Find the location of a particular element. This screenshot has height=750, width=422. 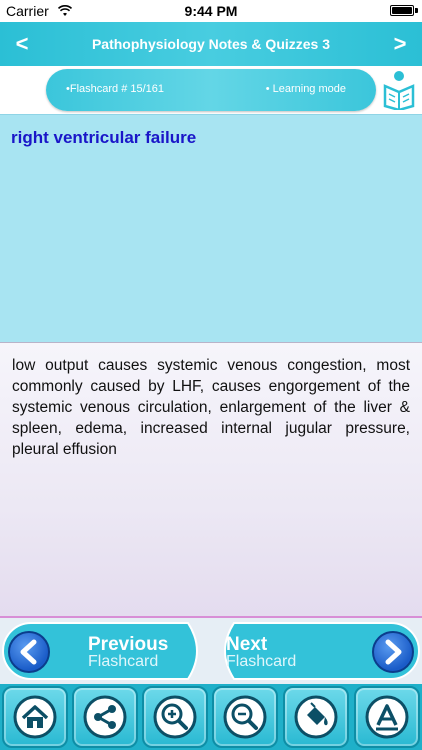

bottom-toolbar is located at coordinates (211, 717).